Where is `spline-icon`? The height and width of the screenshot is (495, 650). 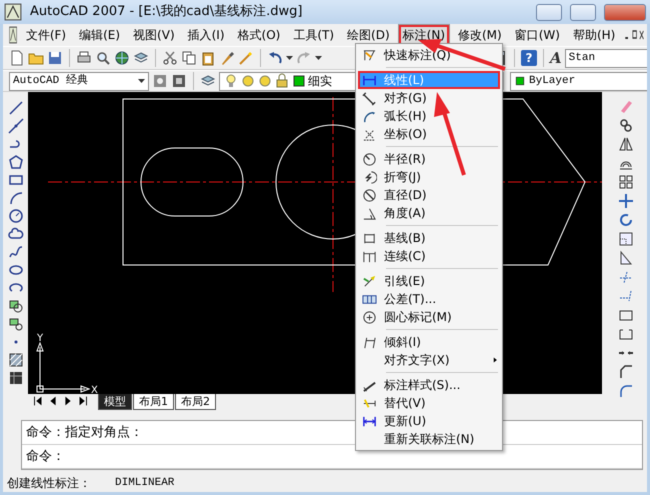
spline-icon is located at coordinates (16, 252).